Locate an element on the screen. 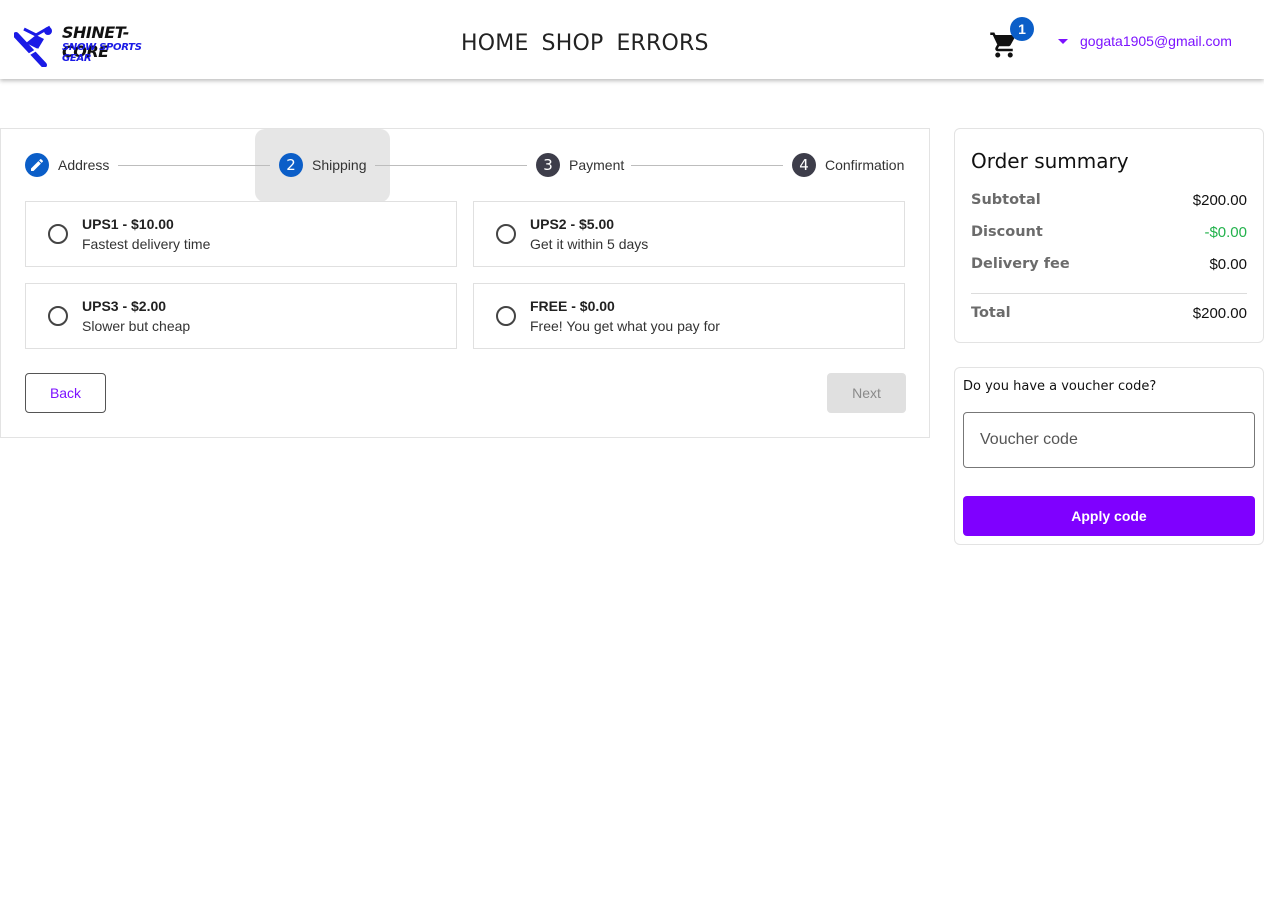 Image resolution: width=1264 pixels, height=921 pixels. step-number: 2 is located at coordinates (291, 165).